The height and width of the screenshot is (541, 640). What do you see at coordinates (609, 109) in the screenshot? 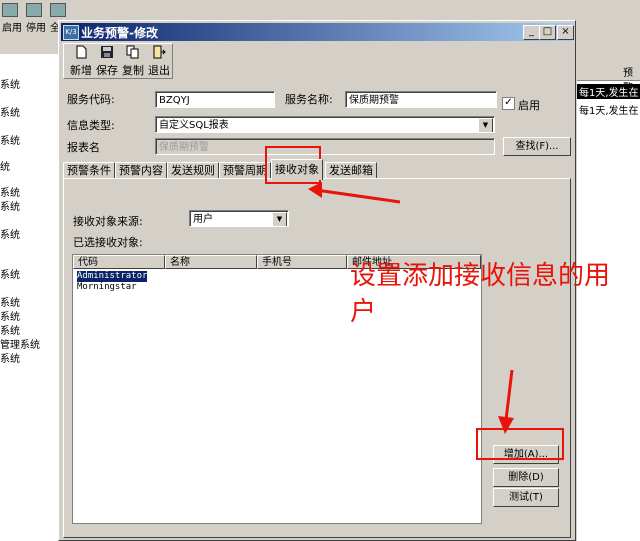
I see `list-item: 每1天,发生在` at bounding box center [609, 109].